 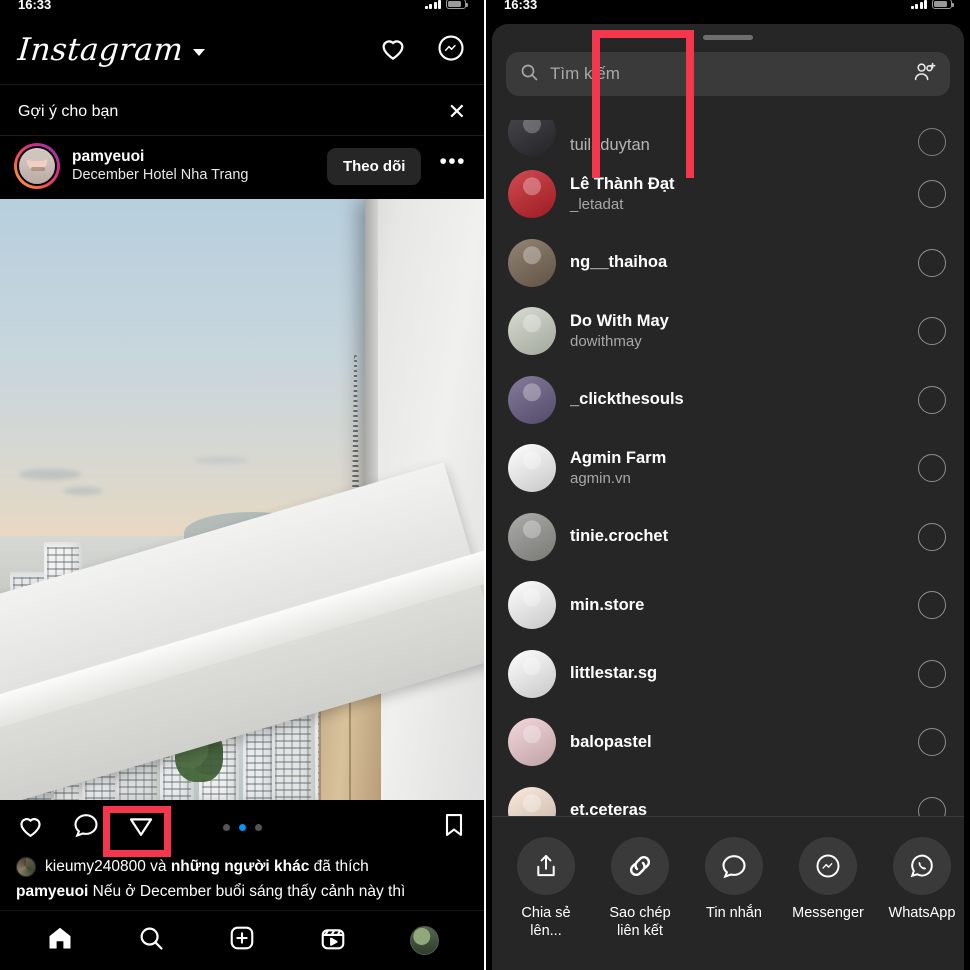 I want to click on bookmark-icon, so click(x=454, y=828).